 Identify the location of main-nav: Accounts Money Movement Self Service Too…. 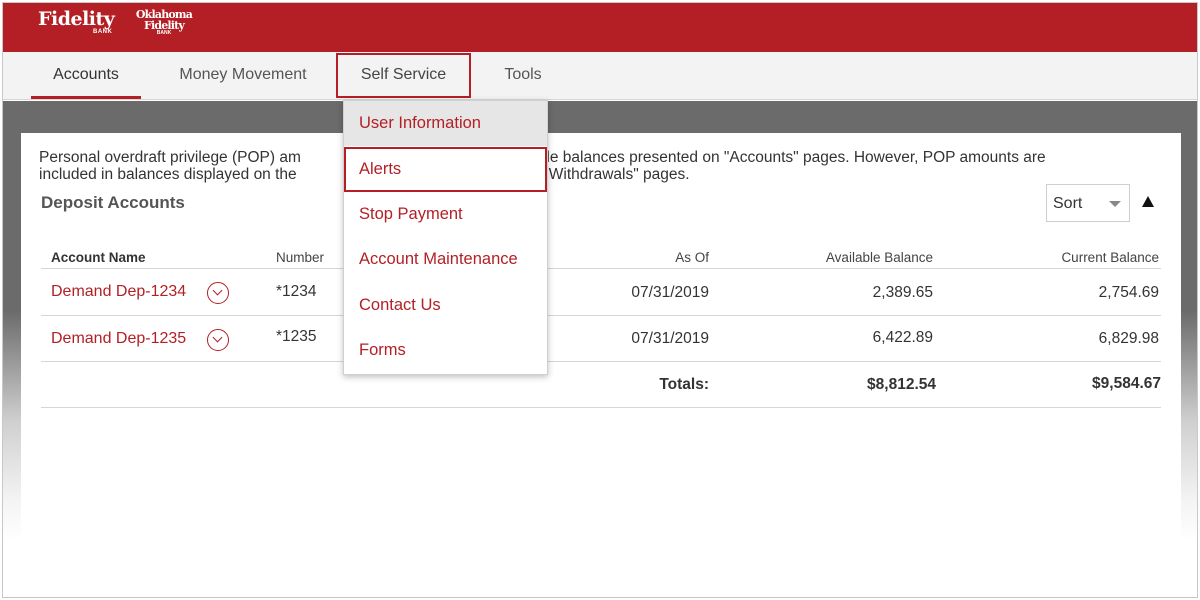
(600, 76).